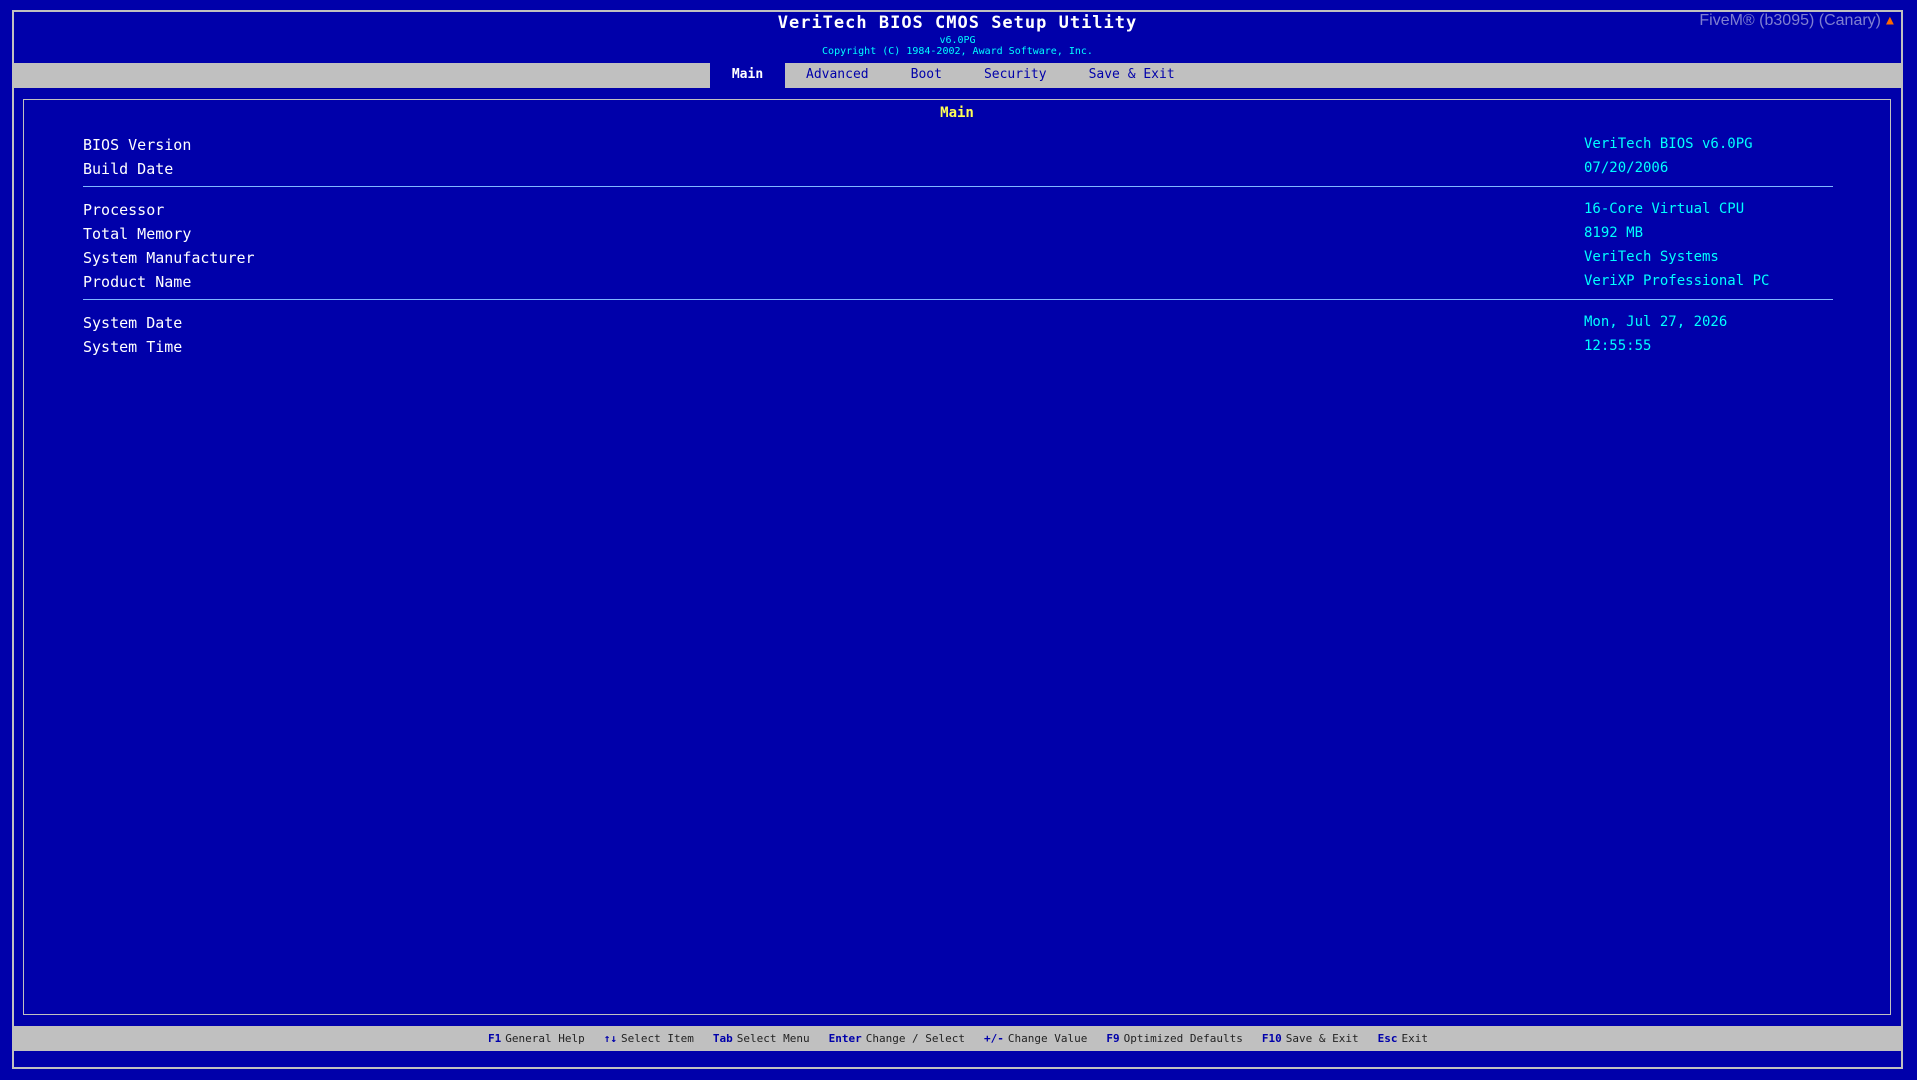 This screenshot has width=1917, height=1080. I want to click on setting-row-system-date: System Date Mon, Jul 27, 2026, so click(958, 325).